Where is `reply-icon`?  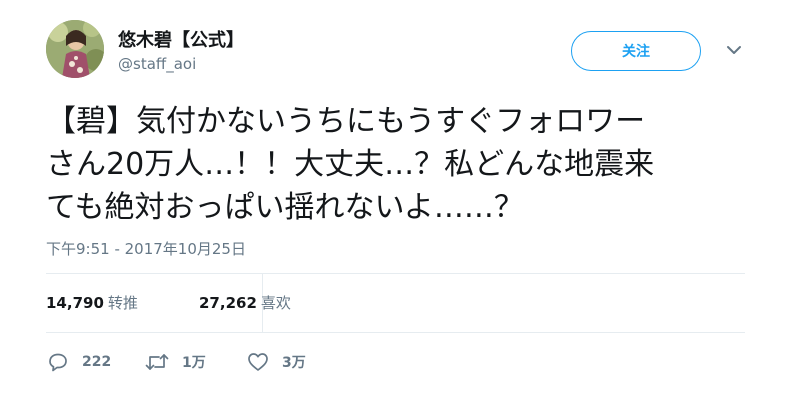
reply-icon is located at coordinates (58, 362).